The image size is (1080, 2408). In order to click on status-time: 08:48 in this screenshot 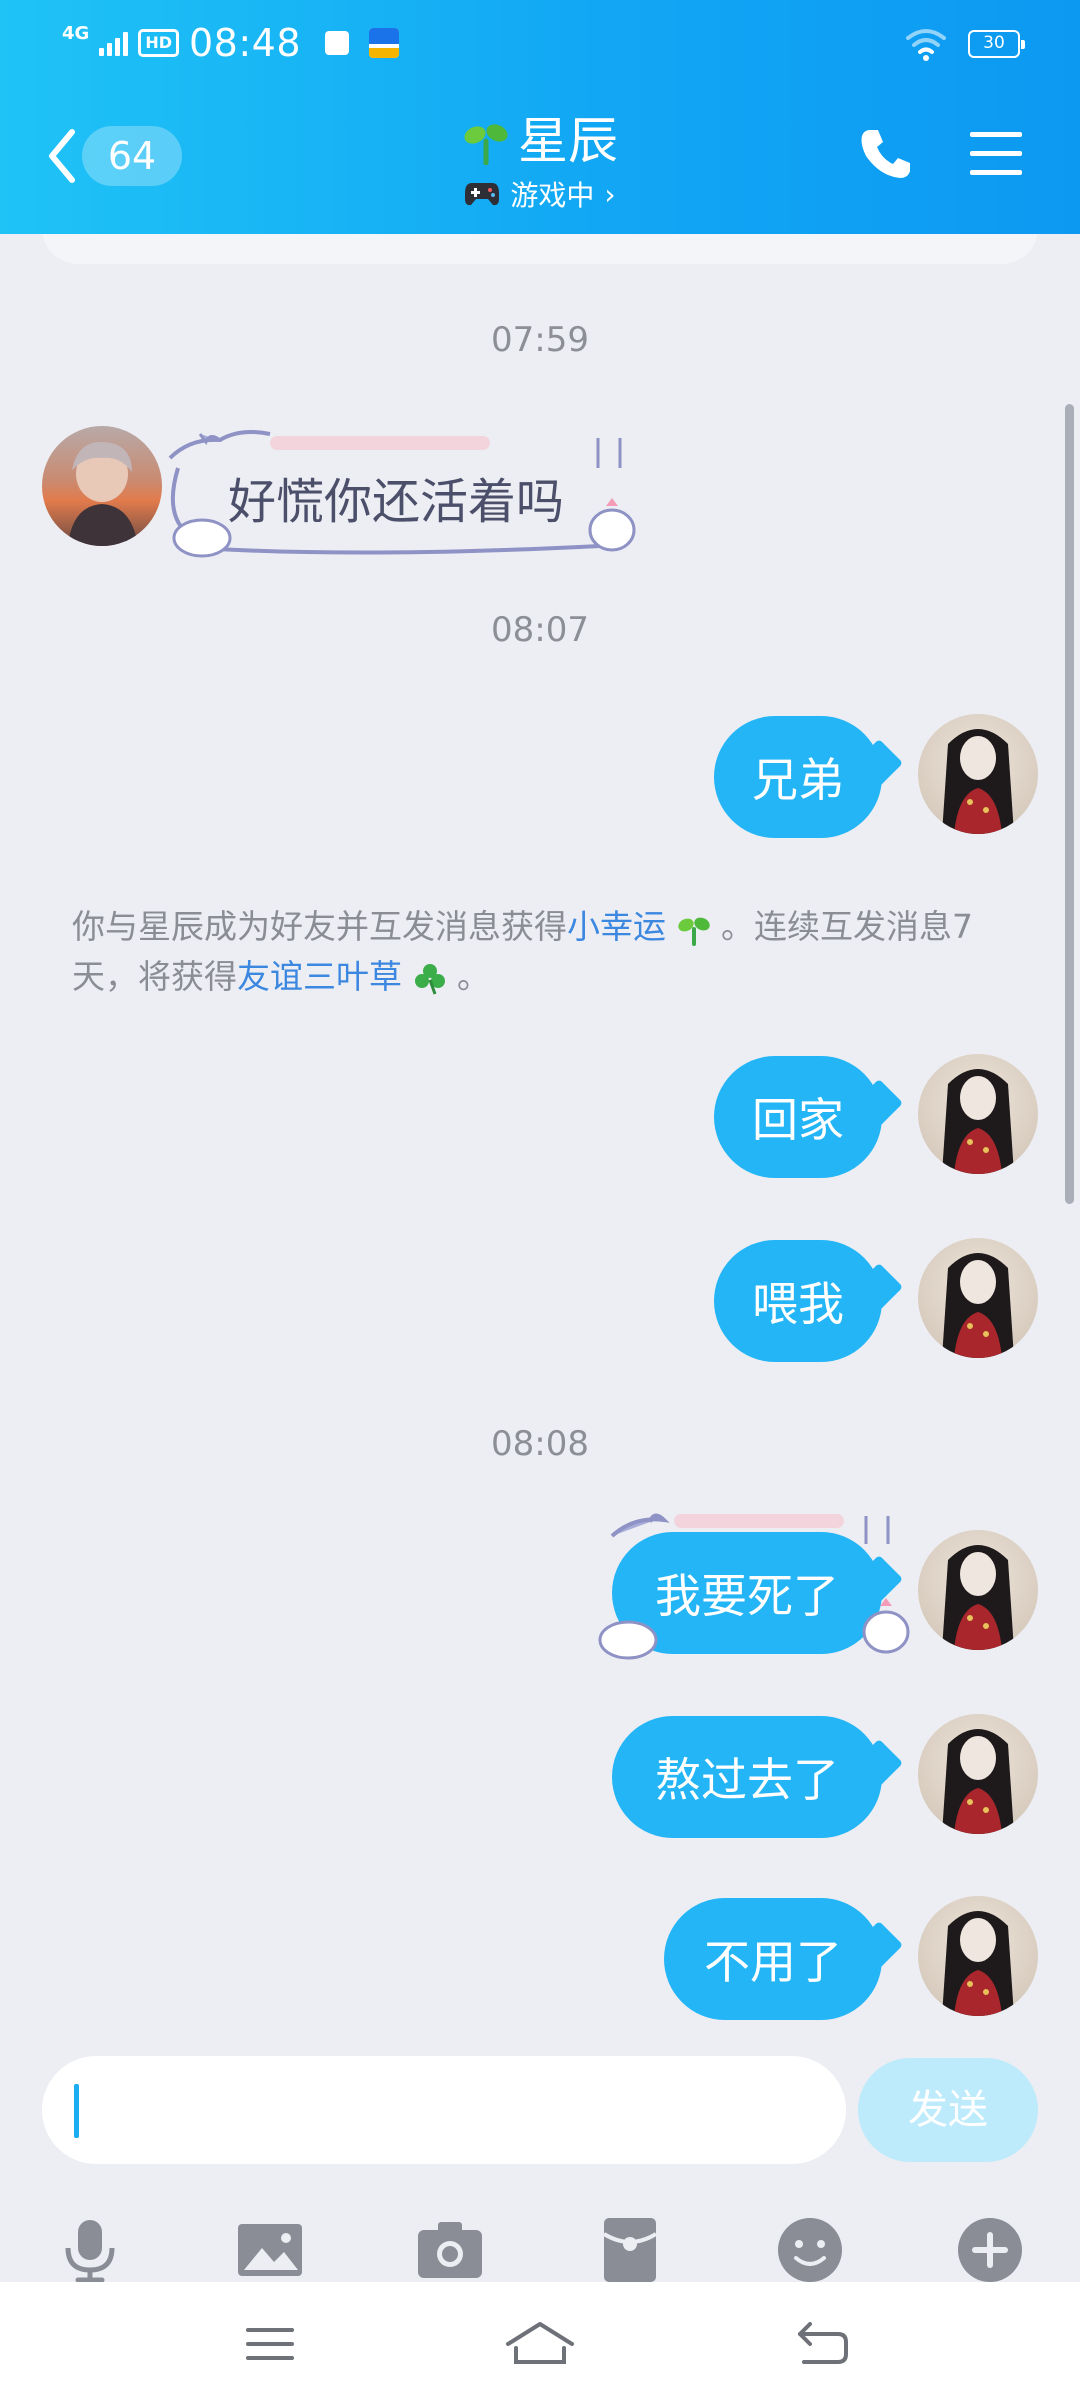, I will do `click(244, 43)`.